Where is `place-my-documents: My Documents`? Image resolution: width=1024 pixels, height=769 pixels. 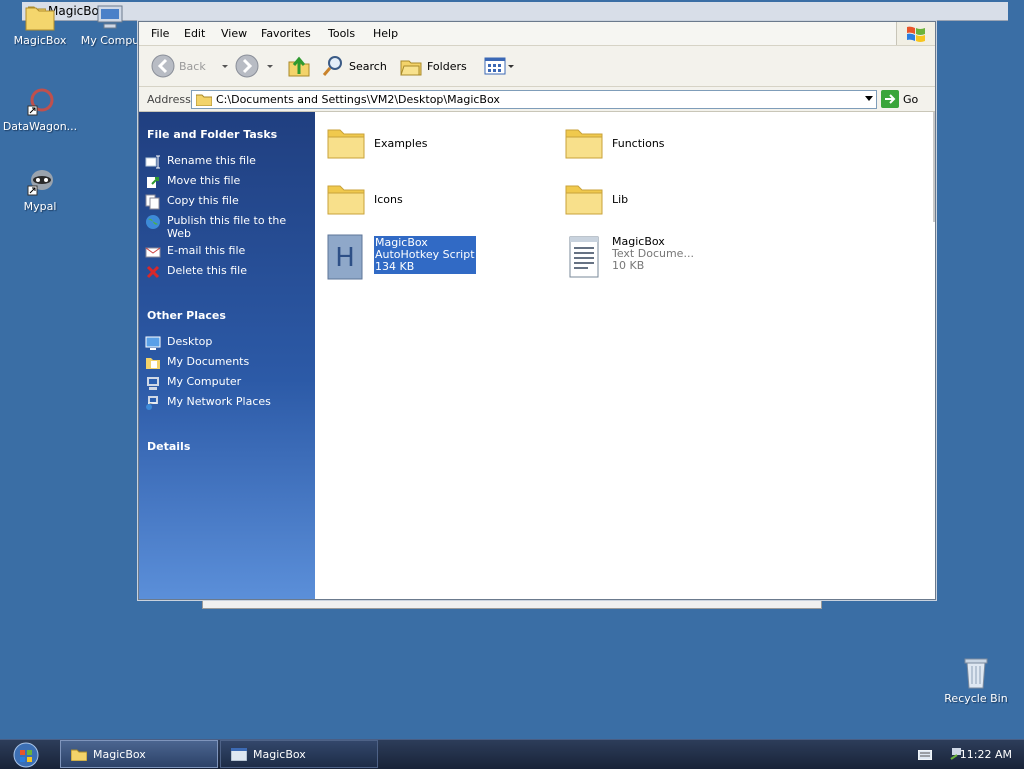
place-my-documents: My Documents is located at coordinates (227, 363).